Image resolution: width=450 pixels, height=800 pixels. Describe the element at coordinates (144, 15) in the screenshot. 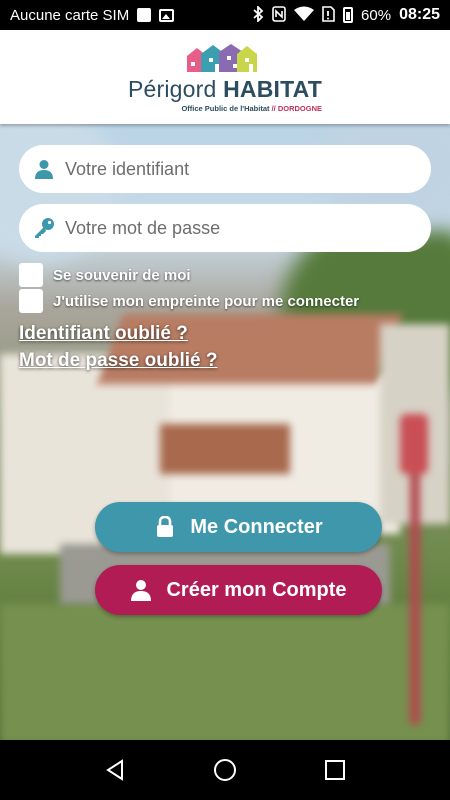

I see `notification-icon` at that location.